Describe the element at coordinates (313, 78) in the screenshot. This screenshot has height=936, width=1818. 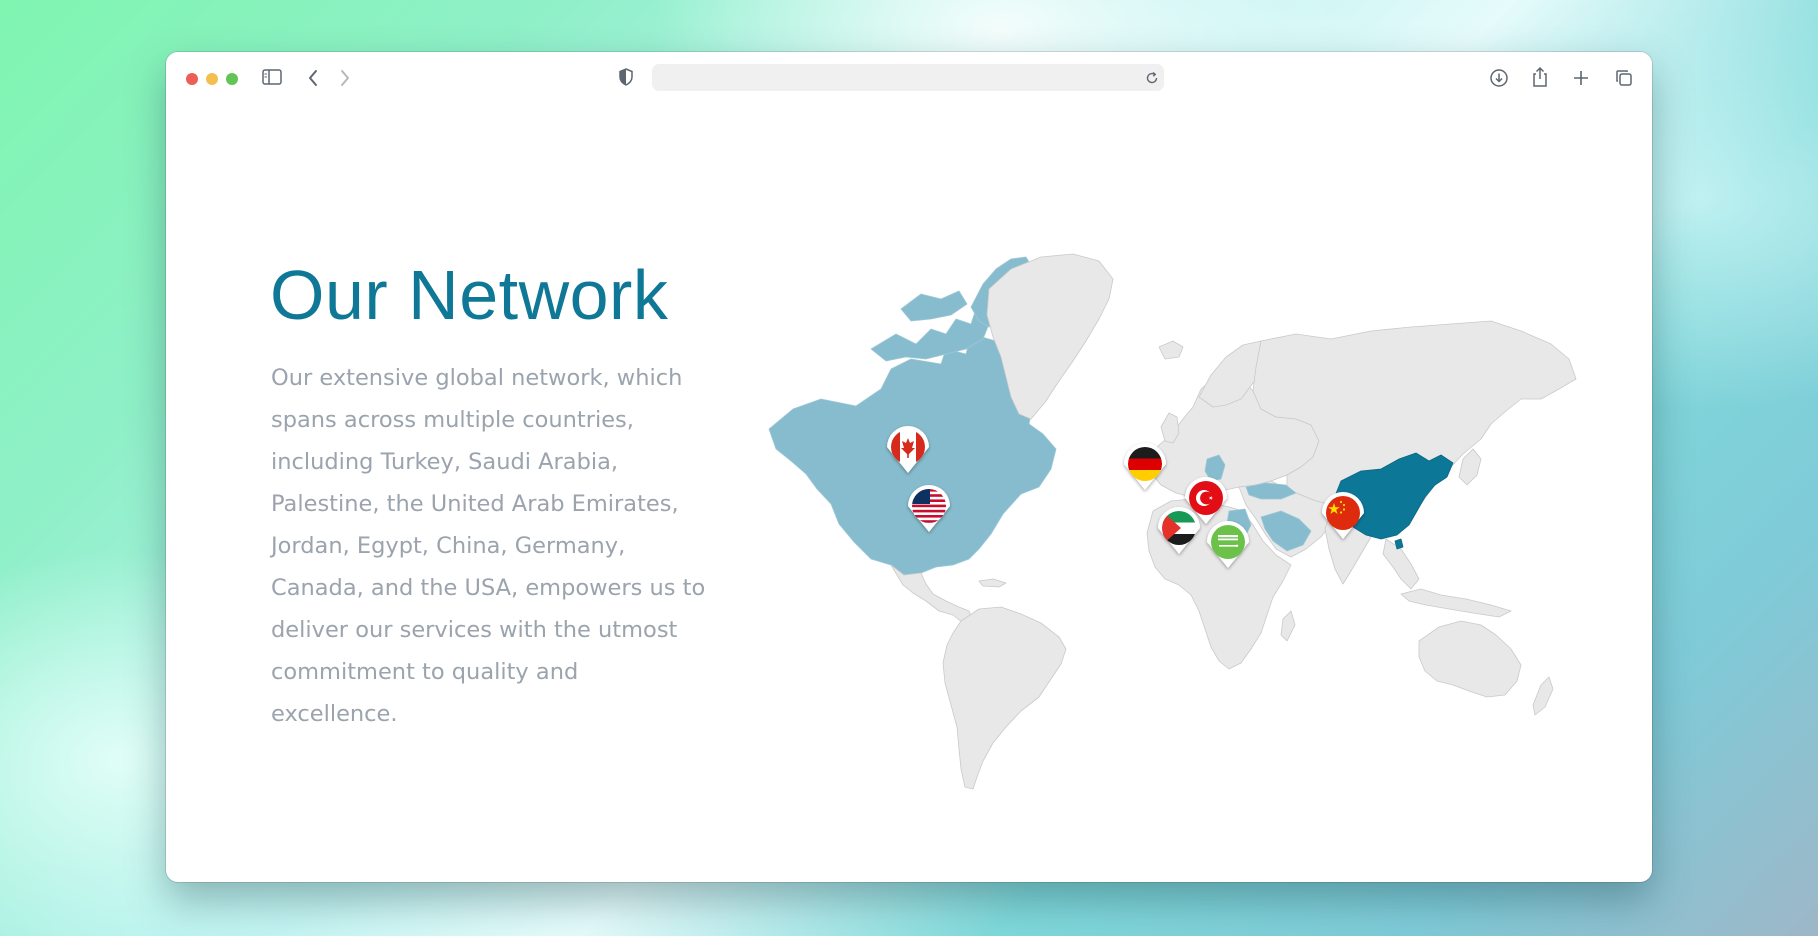
I see `back-icon` at that location.